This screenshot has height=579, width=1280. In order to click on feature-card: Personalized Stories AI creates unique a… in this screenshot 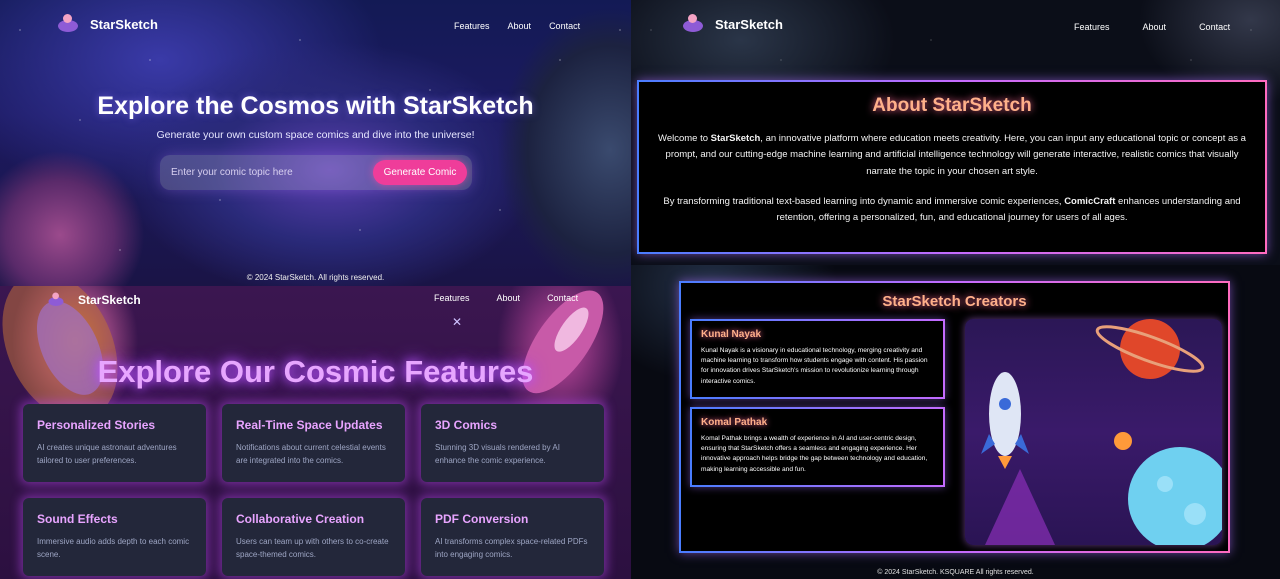, I will do `click(114, 443)`.